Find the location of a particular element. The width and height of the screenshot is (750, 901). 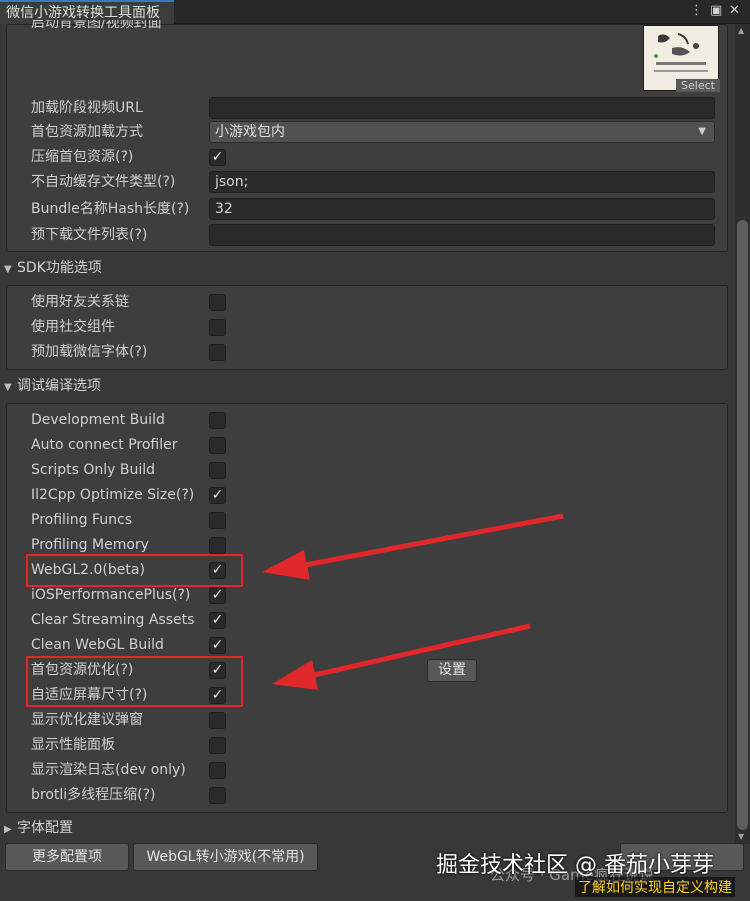

custom-build-note: 了解如何实现自定义构建 is located at coordinates (655, 887).